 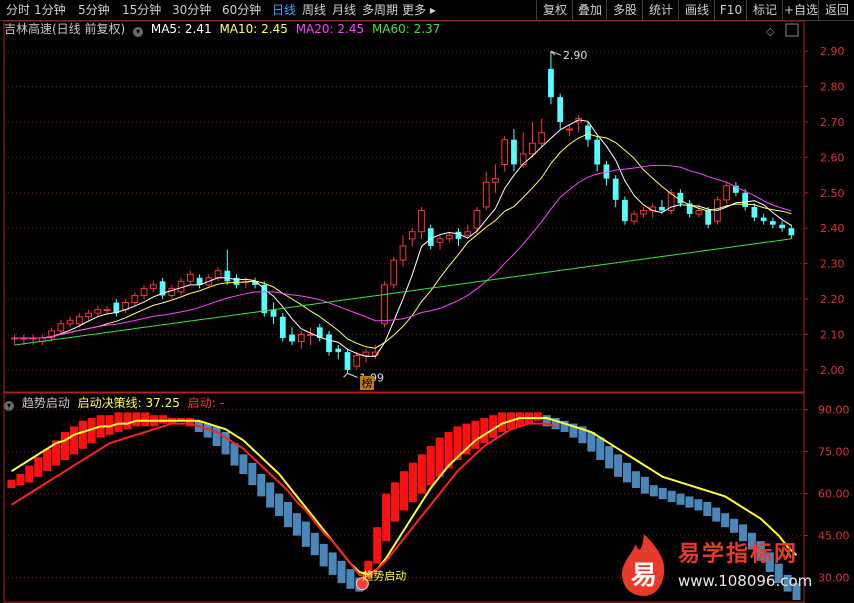 What do you see at coordinates (834, 452) in the screenshot?
I see `sub-y-tick-label: 75.00` at bounding box center [834, 452].